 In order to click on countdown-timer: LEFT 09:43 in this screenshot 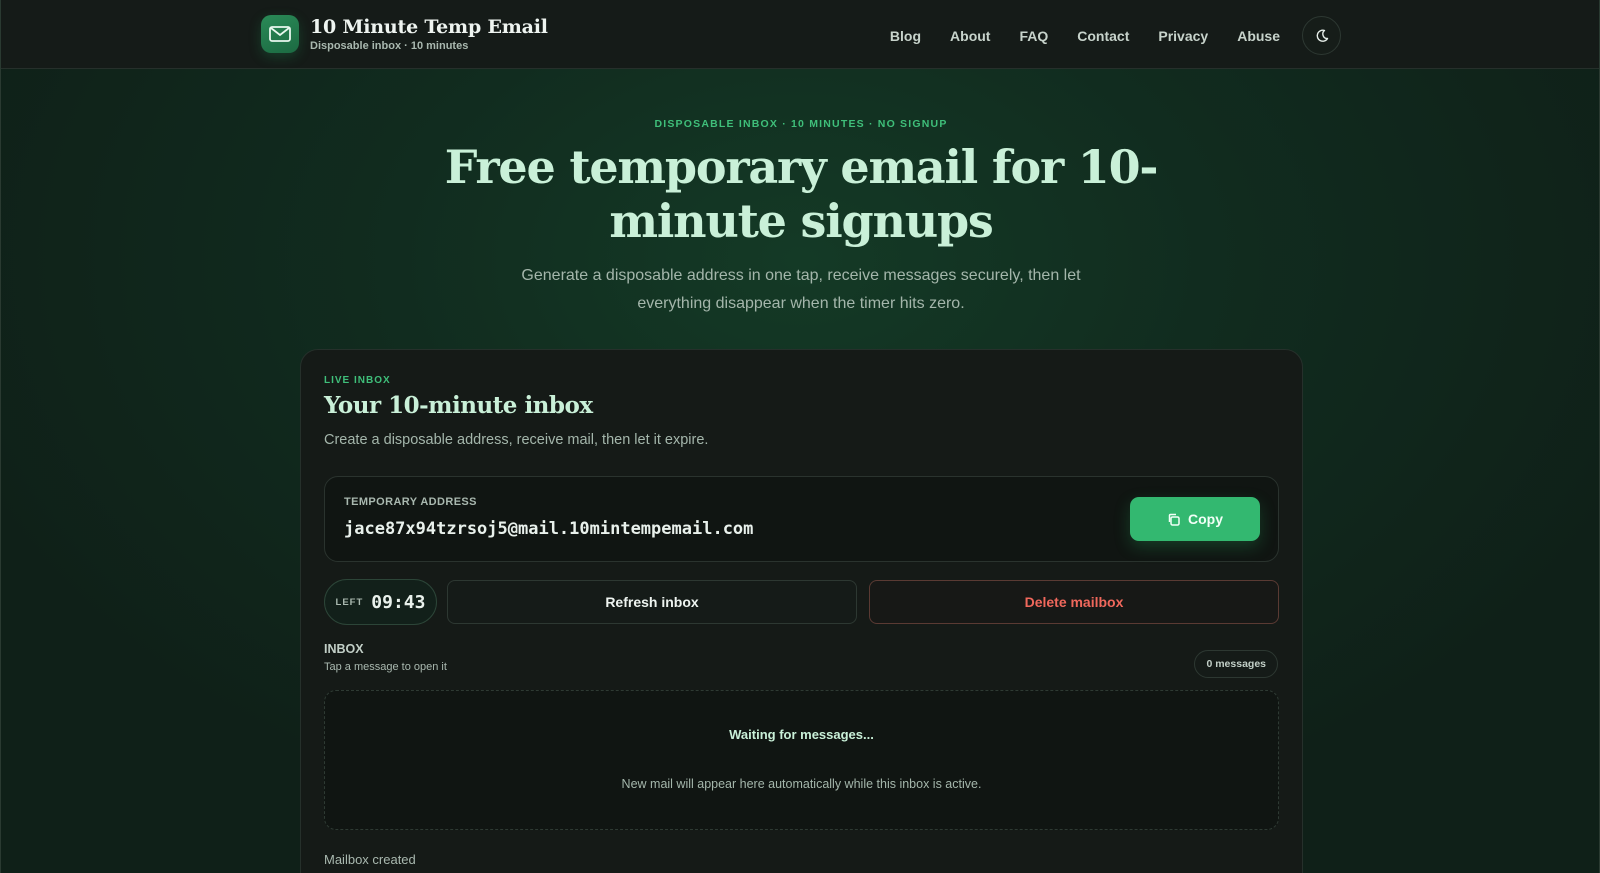, I will do `click(380, 602)`.